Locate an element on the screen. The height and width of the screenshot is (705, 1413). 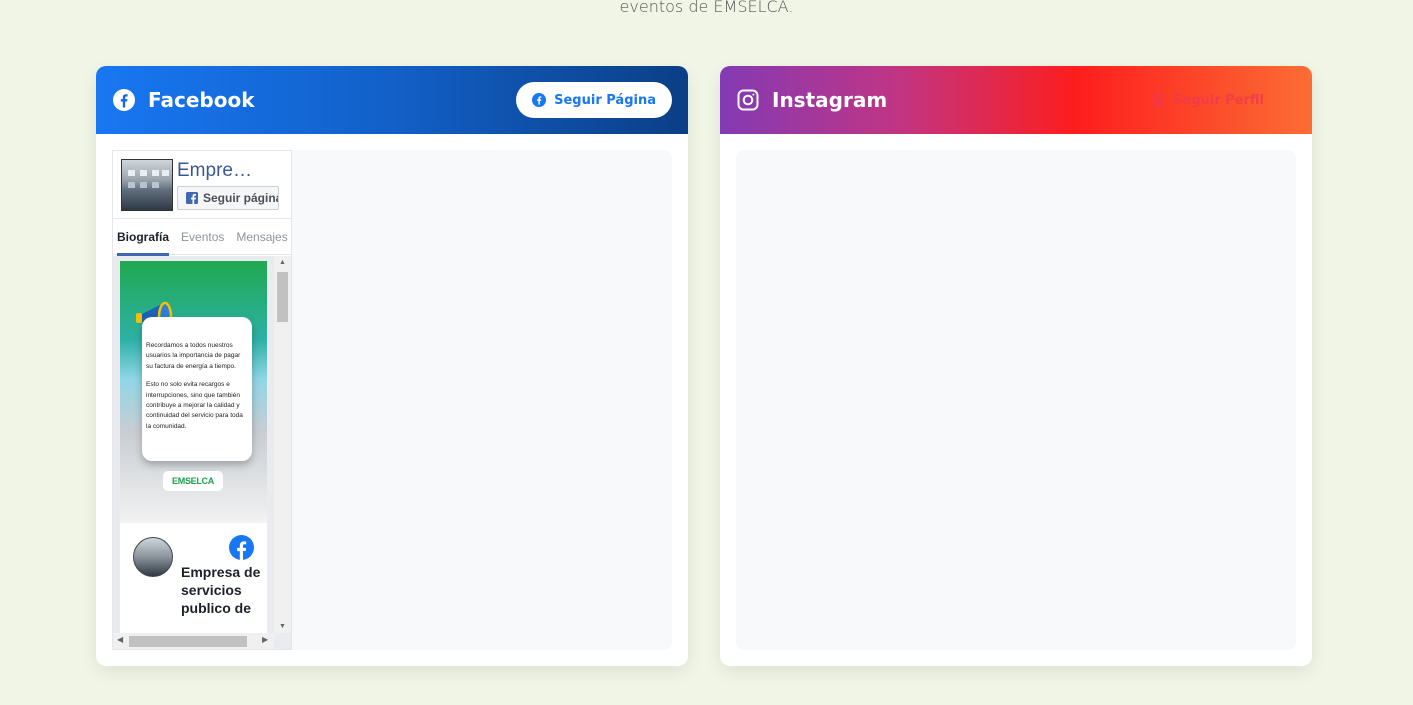
plugin-header: Empre… Seguir página is located at coordinates (202, 185).